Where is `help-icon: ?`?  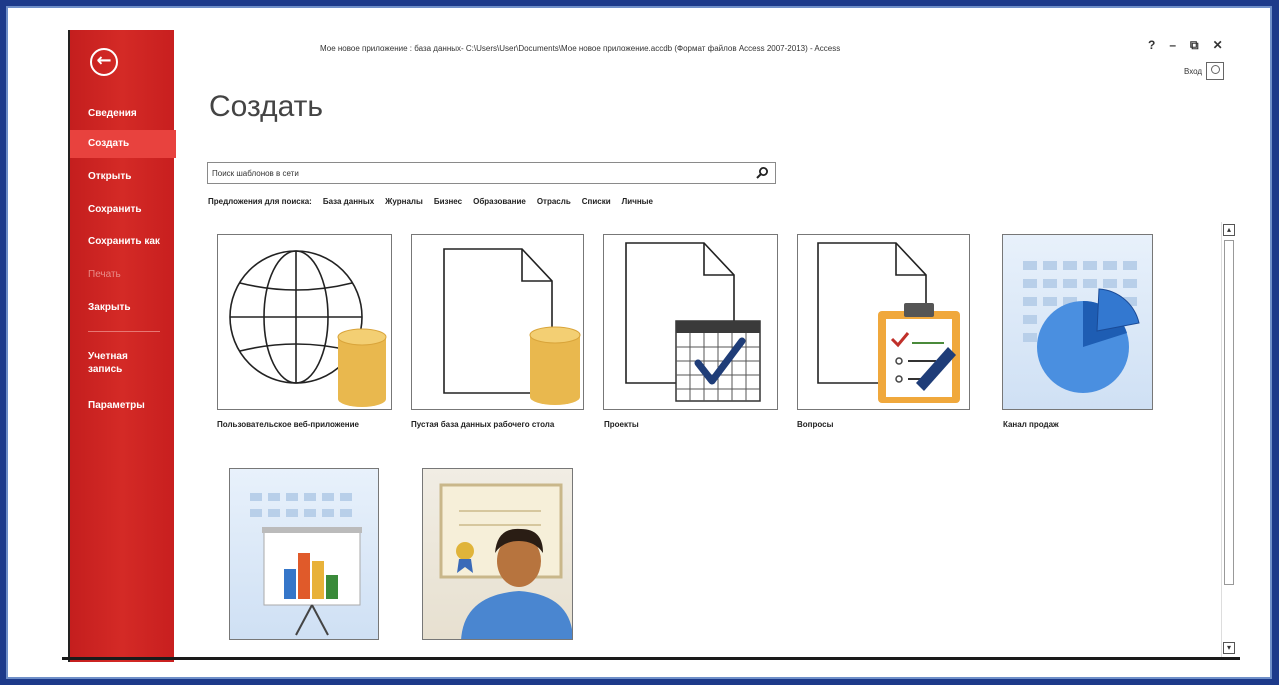 help-icon: ? is located at coordinates (1151, 45).